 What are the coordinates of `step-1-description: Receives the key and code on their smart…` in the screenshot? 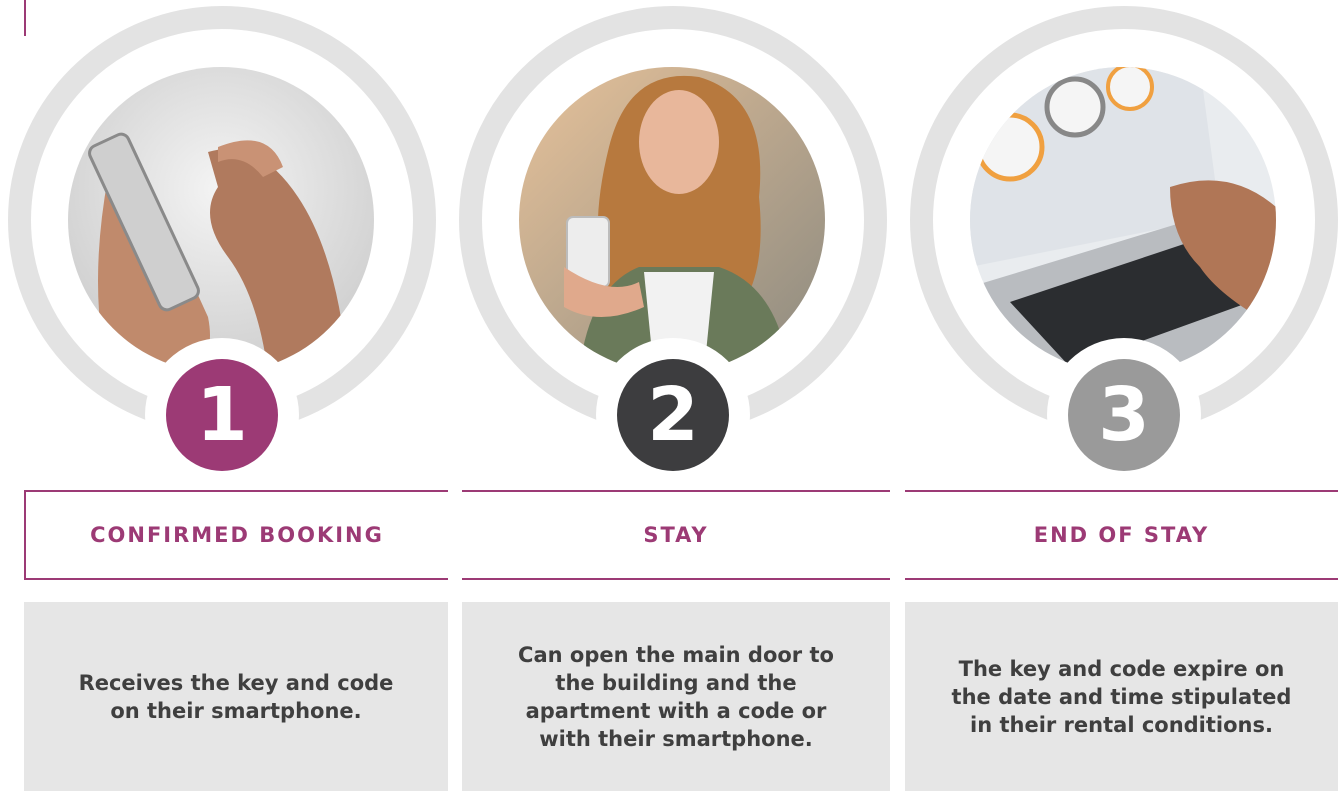 It's located at (236, 696).